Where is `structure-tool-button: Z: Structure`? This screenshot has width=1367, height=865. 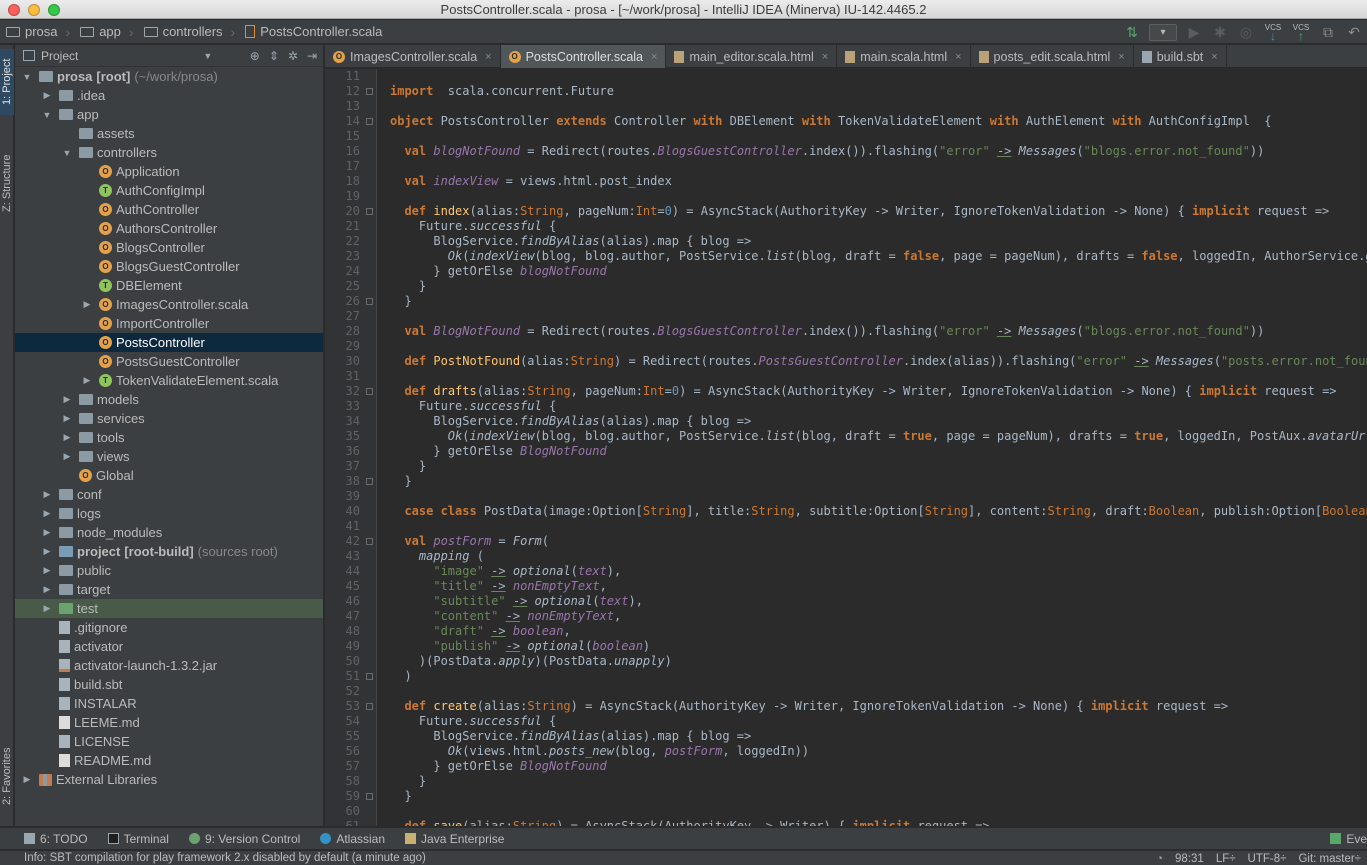
structure-tool-button: Z: Structure is located at coordinates (7, 183).